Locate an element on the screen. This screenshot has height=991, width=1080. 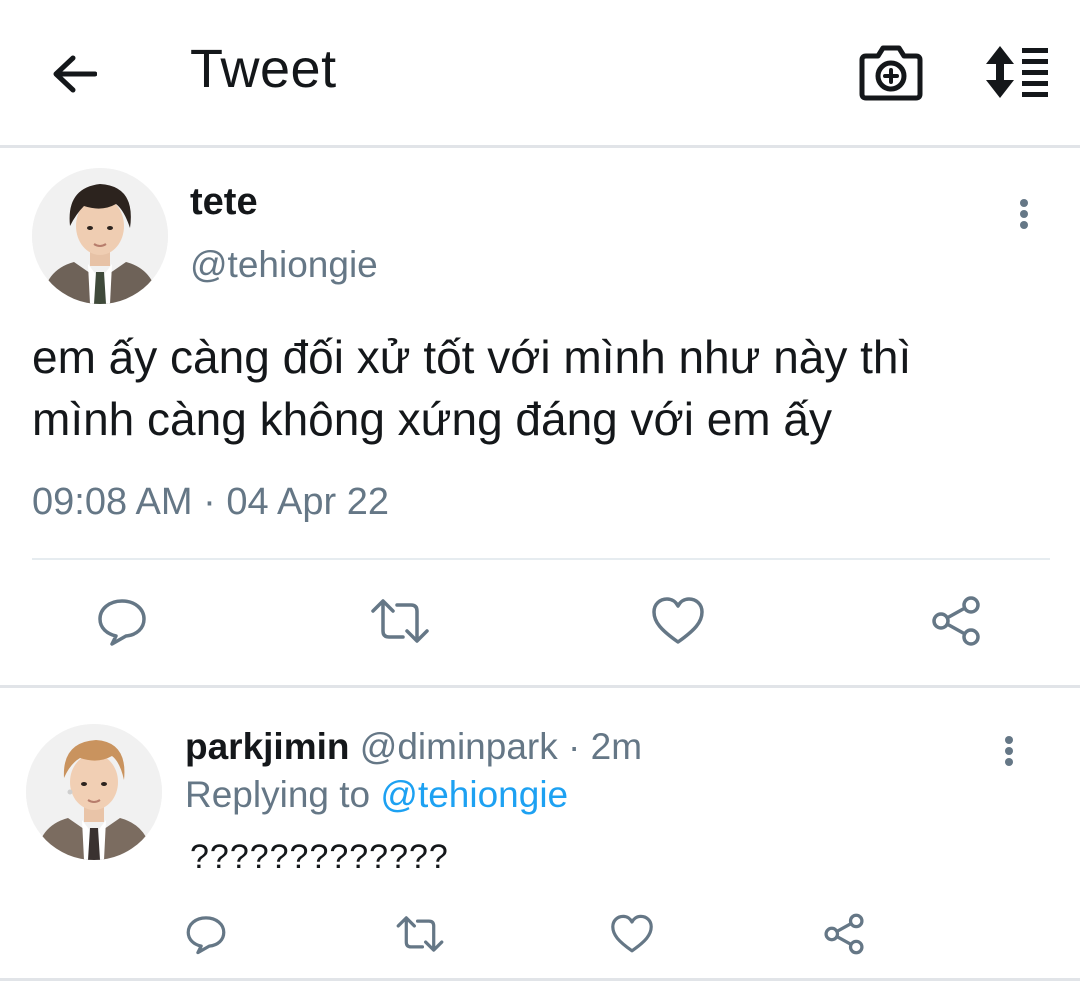
reply-author-name: parkjimin is located at coordinates (267, 746).